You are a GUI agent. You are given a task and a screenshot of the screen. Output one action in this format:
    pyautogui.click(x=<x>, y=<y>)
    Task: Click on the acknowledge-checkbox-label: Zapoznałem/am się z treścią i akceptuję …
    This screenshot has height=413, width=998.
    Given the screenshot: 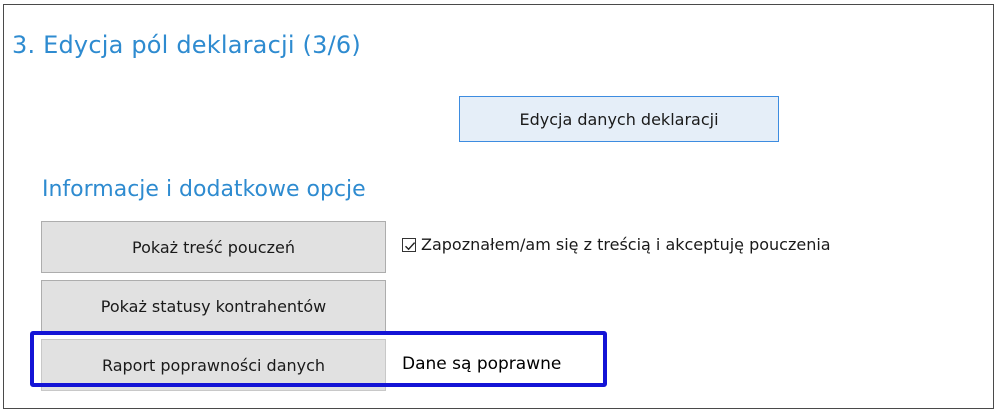 What is the action you would take?
    pyautogui.click(x=626, y=244)
    